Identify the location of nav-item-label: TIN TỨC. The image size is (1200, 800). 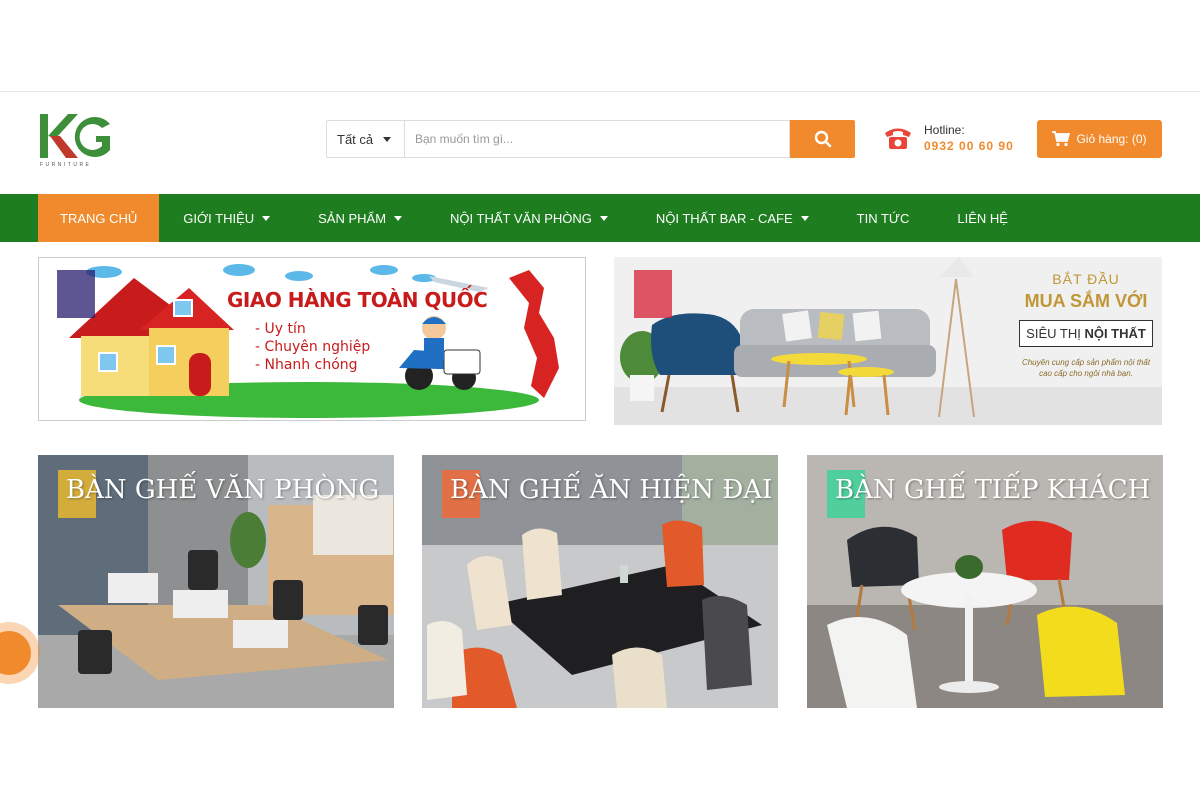
(883, 218).